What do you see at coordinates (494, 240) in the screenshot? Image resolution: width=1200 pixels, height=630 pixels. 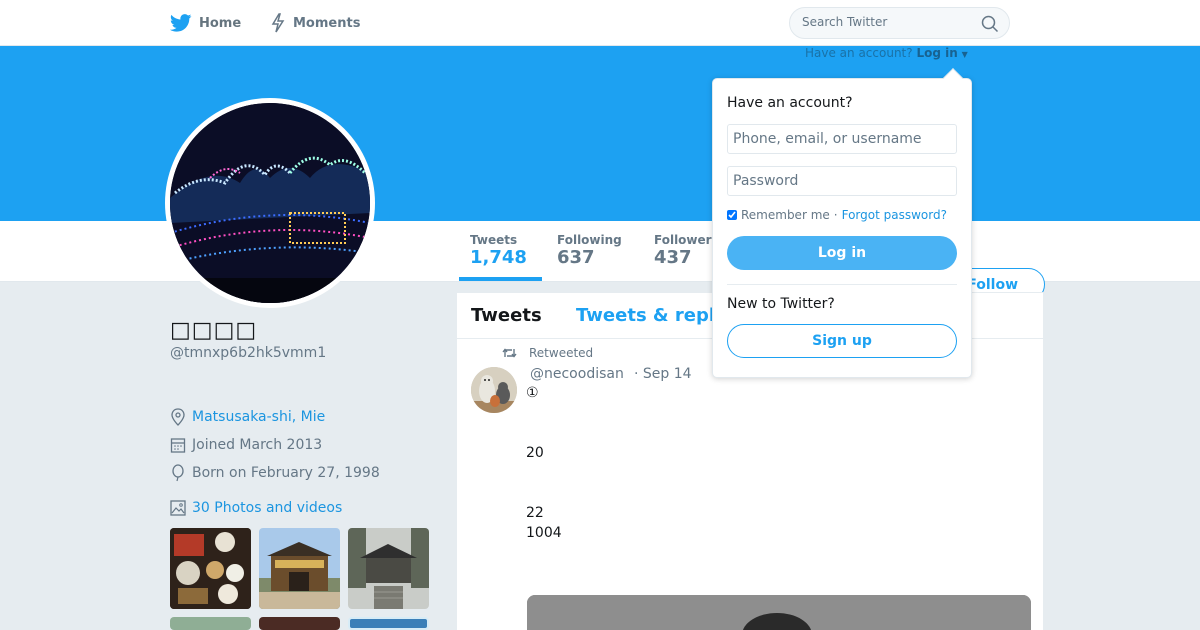 I see `stat-label: Tweets` at bounding box center [494, 240].